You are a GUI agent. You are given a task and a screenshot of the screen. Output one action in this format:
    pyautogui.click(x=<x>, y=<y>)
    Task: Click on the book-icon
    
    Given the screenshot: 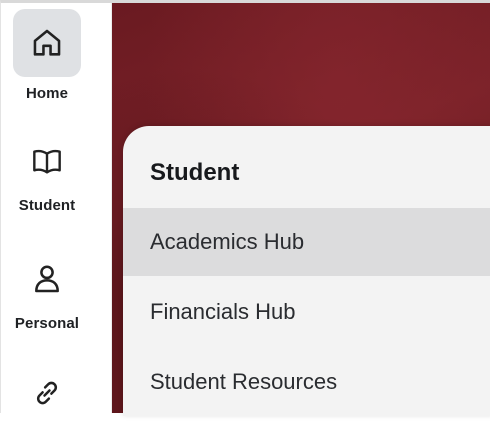 What is the action you would take?
    pyautogui.click(x=47, y=161)
    